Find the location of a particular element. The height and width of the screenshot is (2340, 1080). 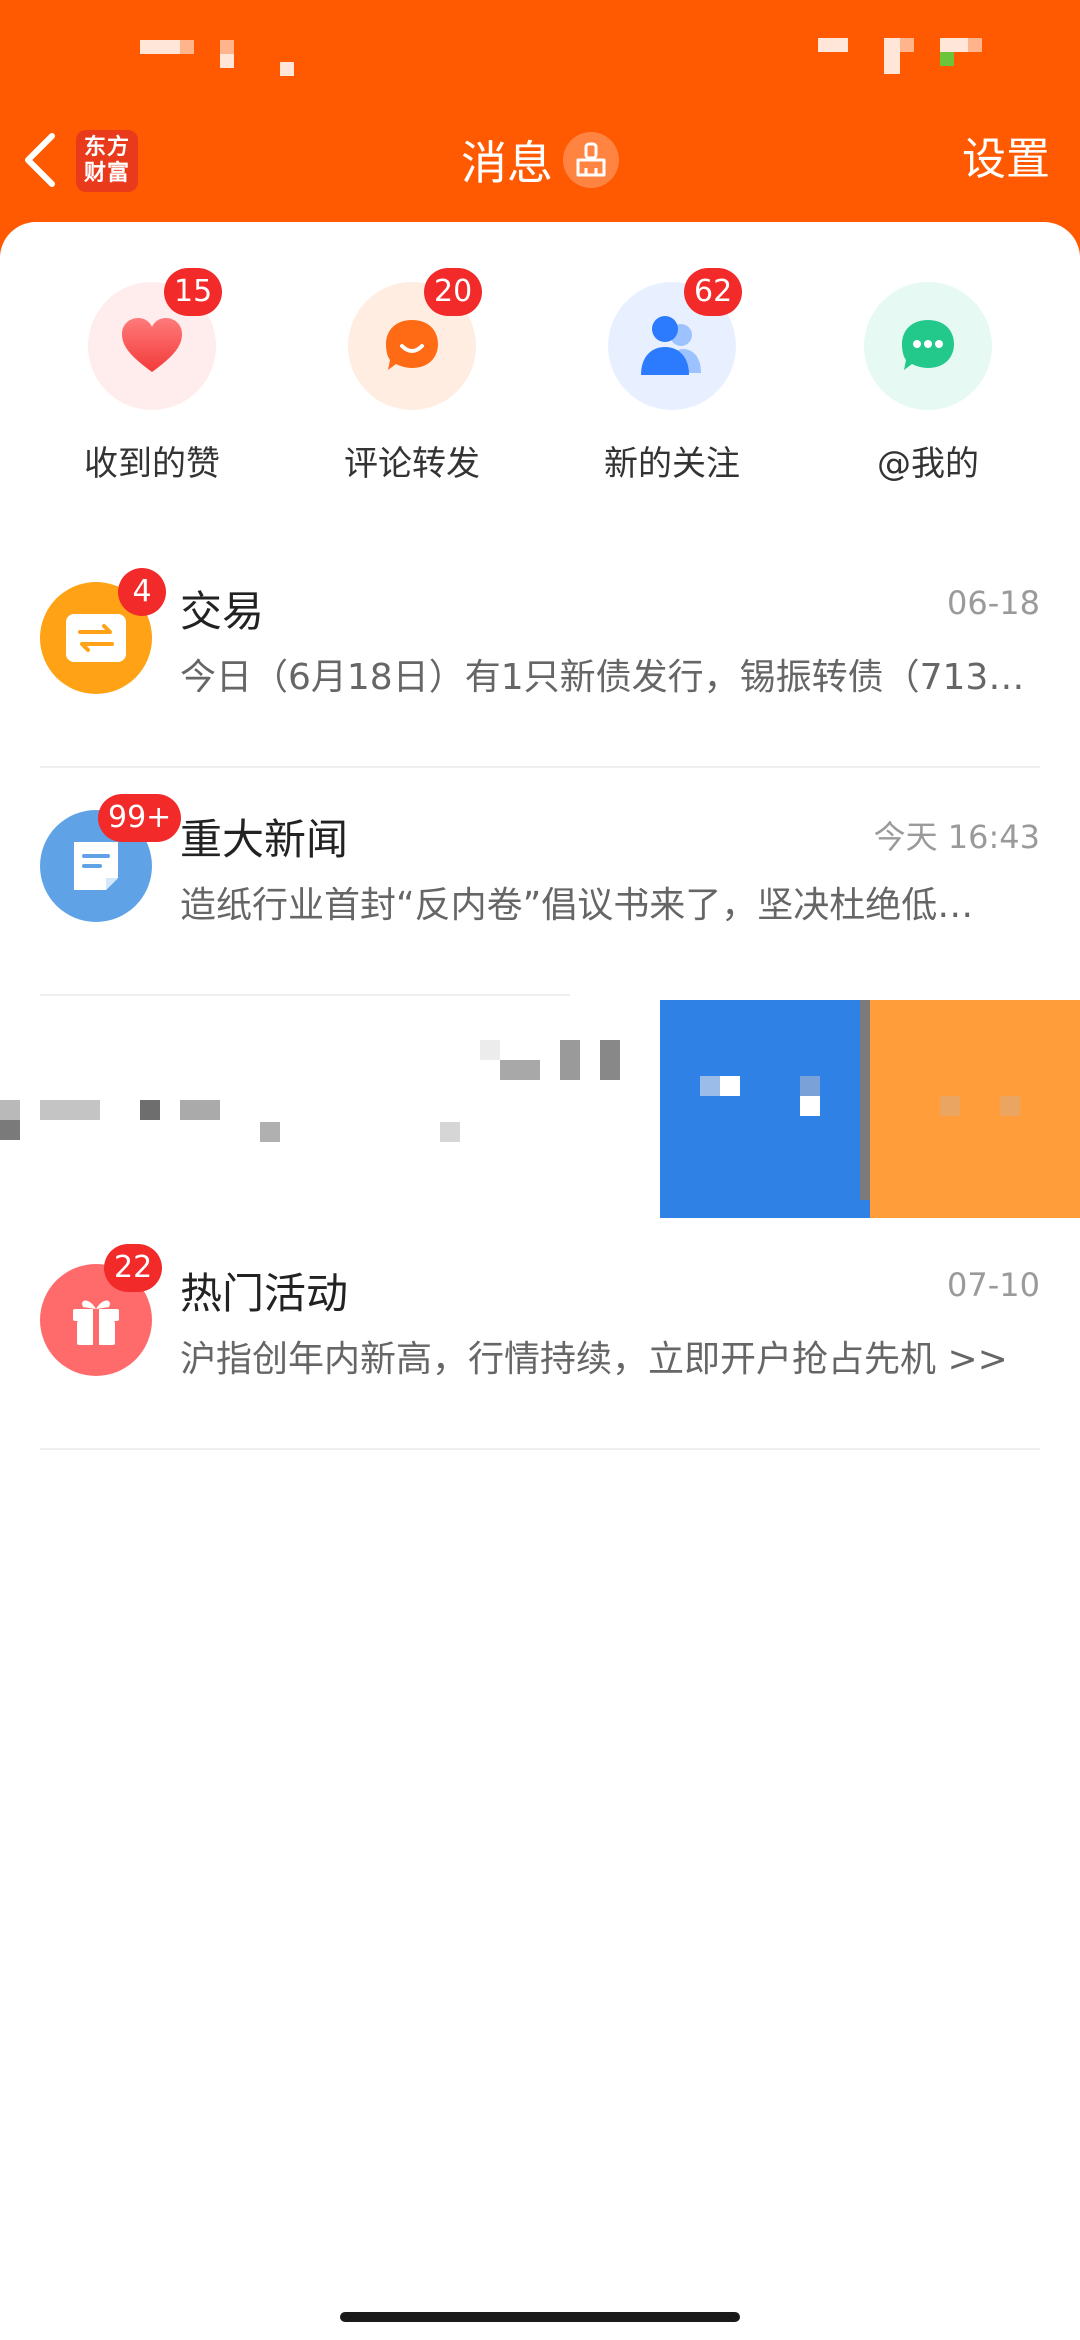

comments-badge: 20 is located at coordinates (453, 292).